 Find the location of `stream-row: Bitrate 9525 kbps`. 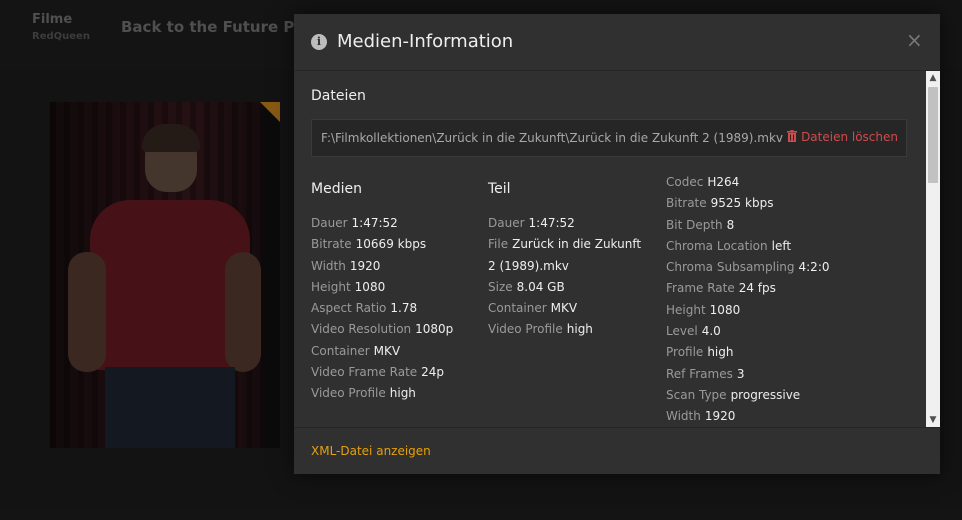

stream-row: Bitrate 9525 kbps is located at coordinates (720, 203).